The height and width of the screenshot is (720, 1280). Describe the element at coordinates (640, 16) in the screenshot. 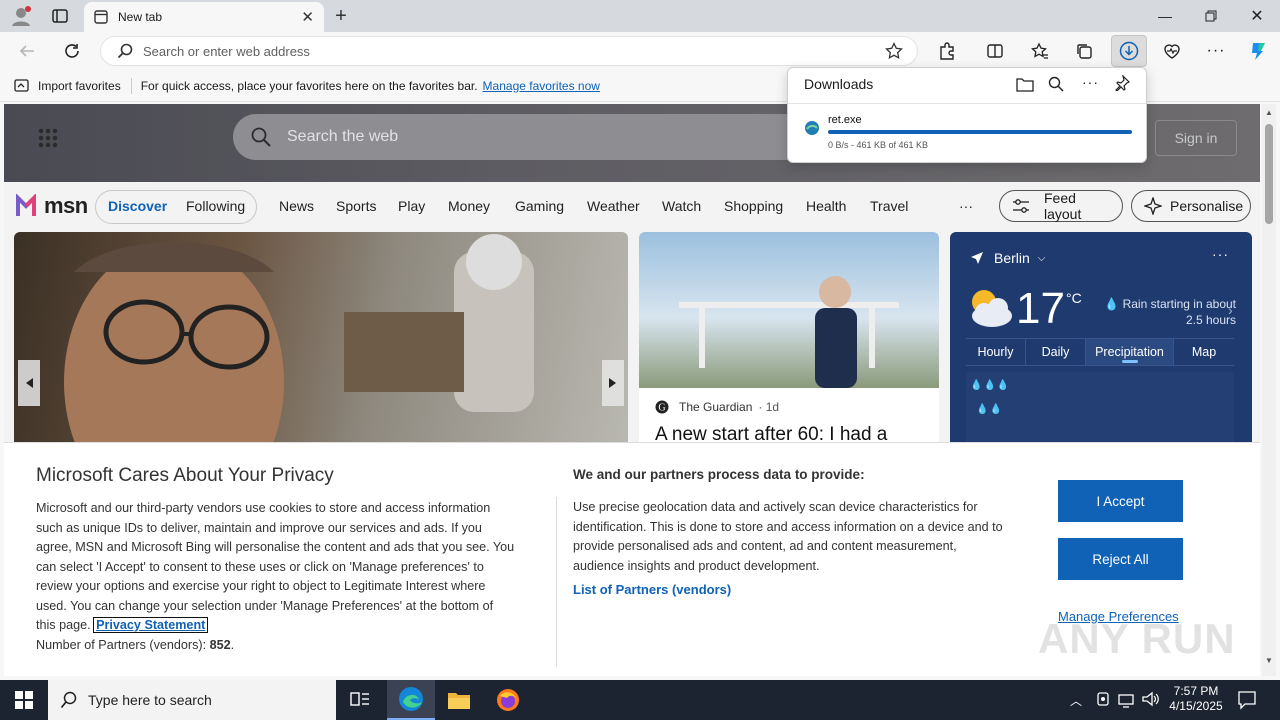

I see `tab-strip: New tab ✕ + — ✕` at that location.